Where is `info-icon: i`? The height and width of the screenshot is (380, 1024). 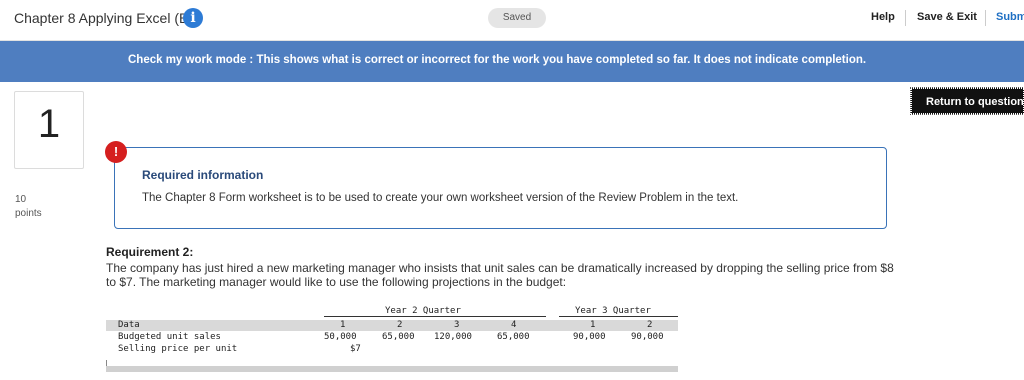 info-icon: i is located at coordinates (193, 18).